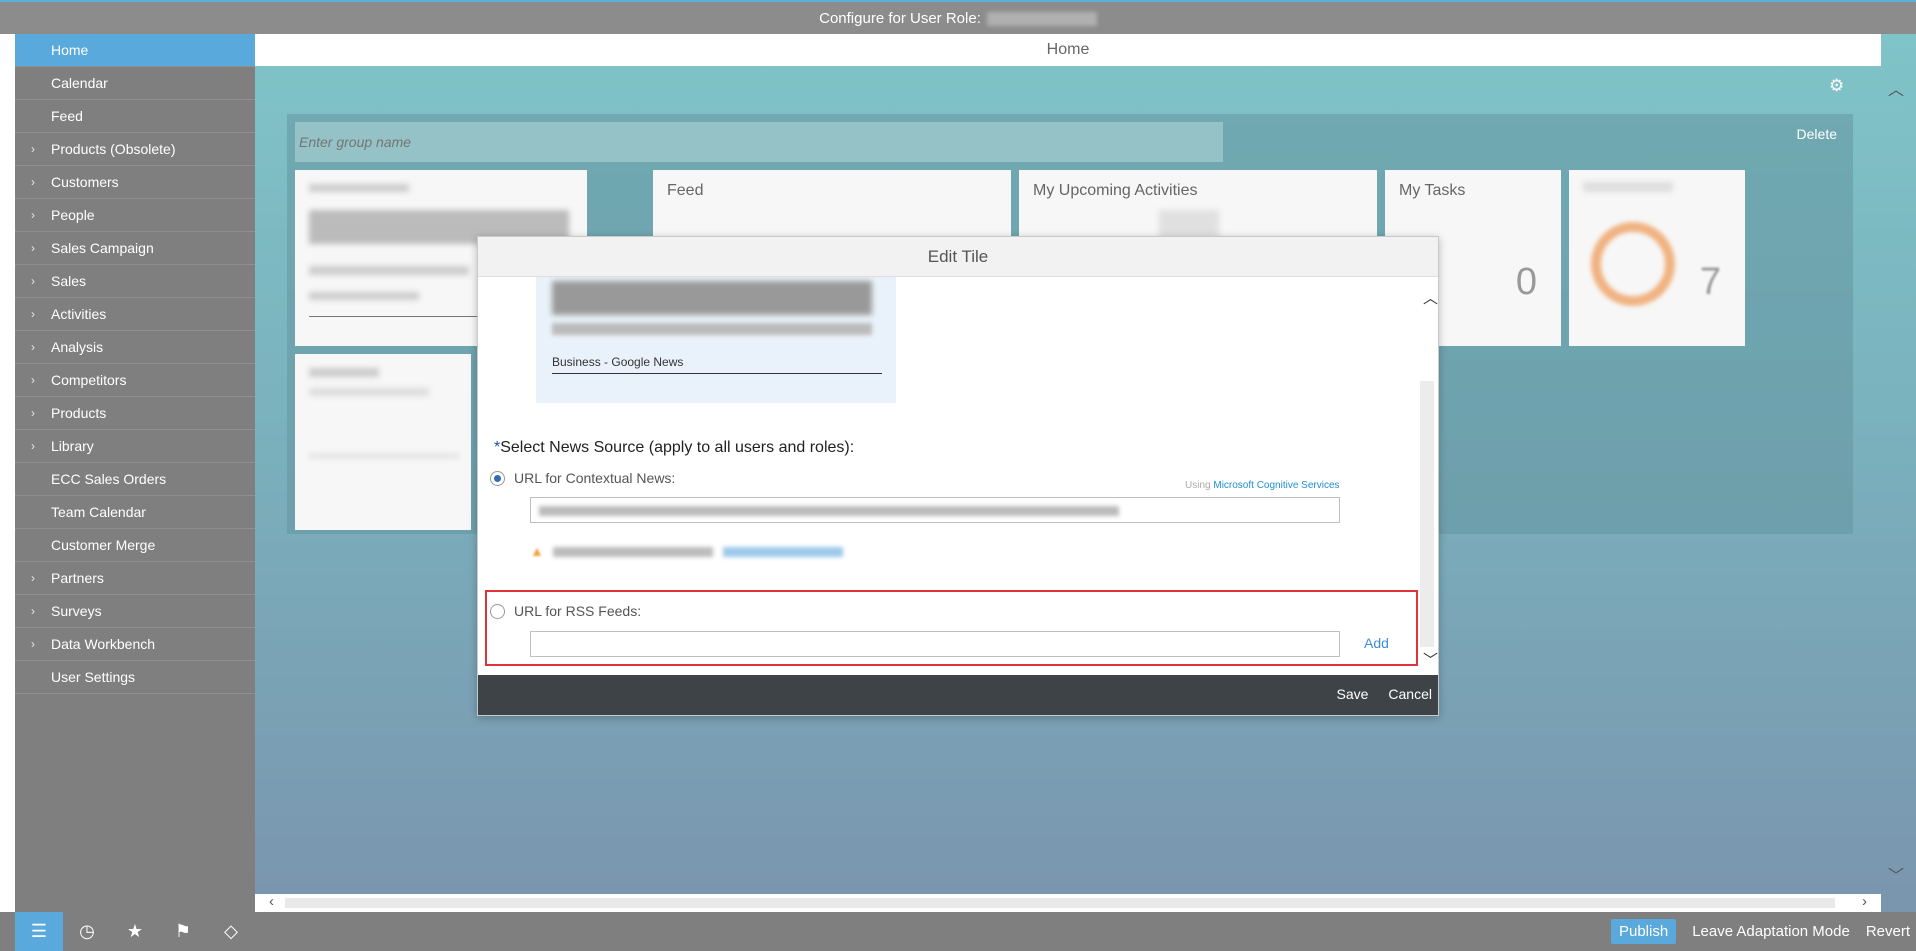 This screenshot has width=1916, height=951. Describe the element at coordinates (759, 142) in the screenshot. I see `group-name-input` at that location.